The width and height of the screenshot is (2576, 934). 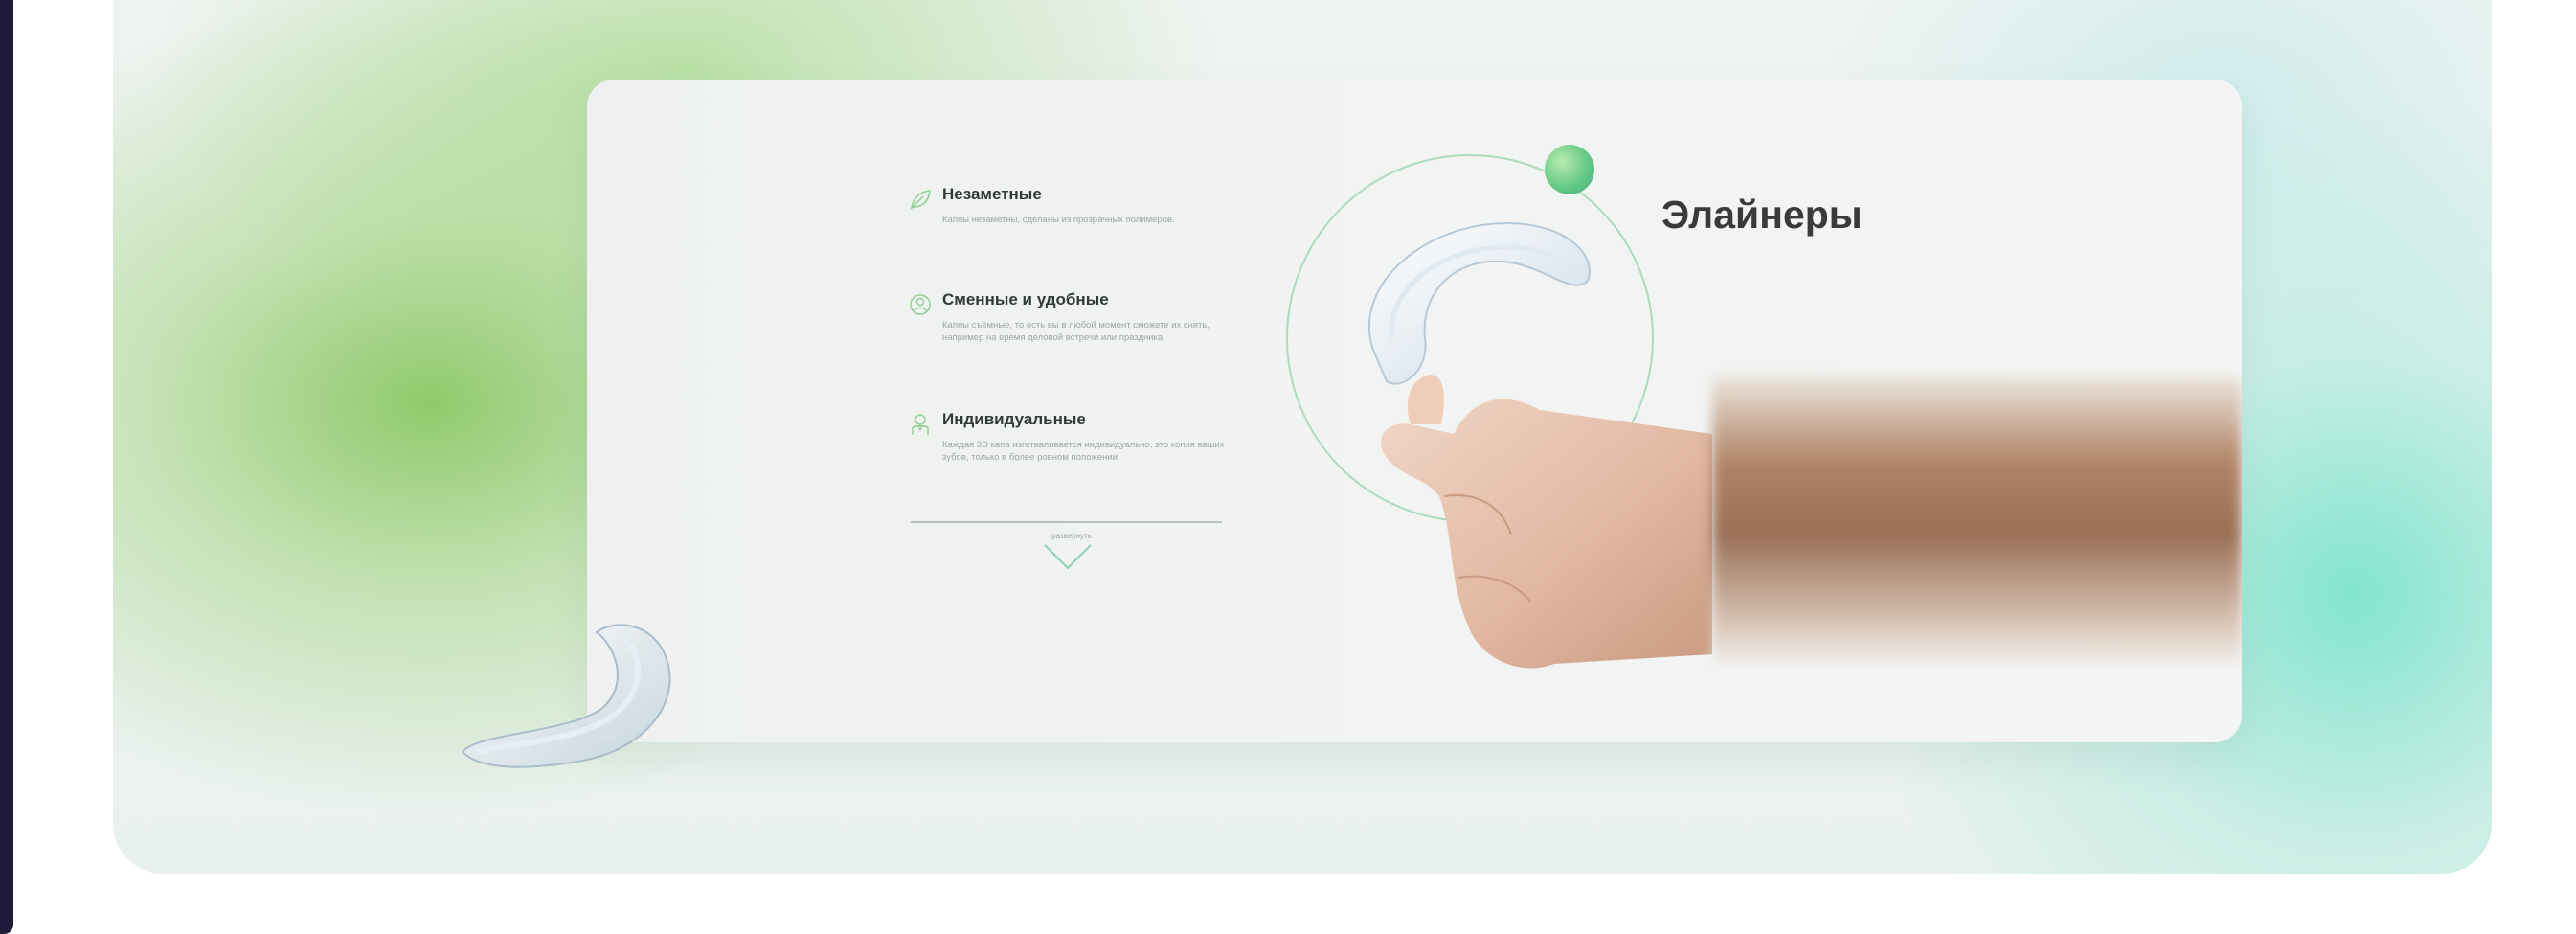 I want to click on blurred-arm-region, so click(x=1977, y=520).